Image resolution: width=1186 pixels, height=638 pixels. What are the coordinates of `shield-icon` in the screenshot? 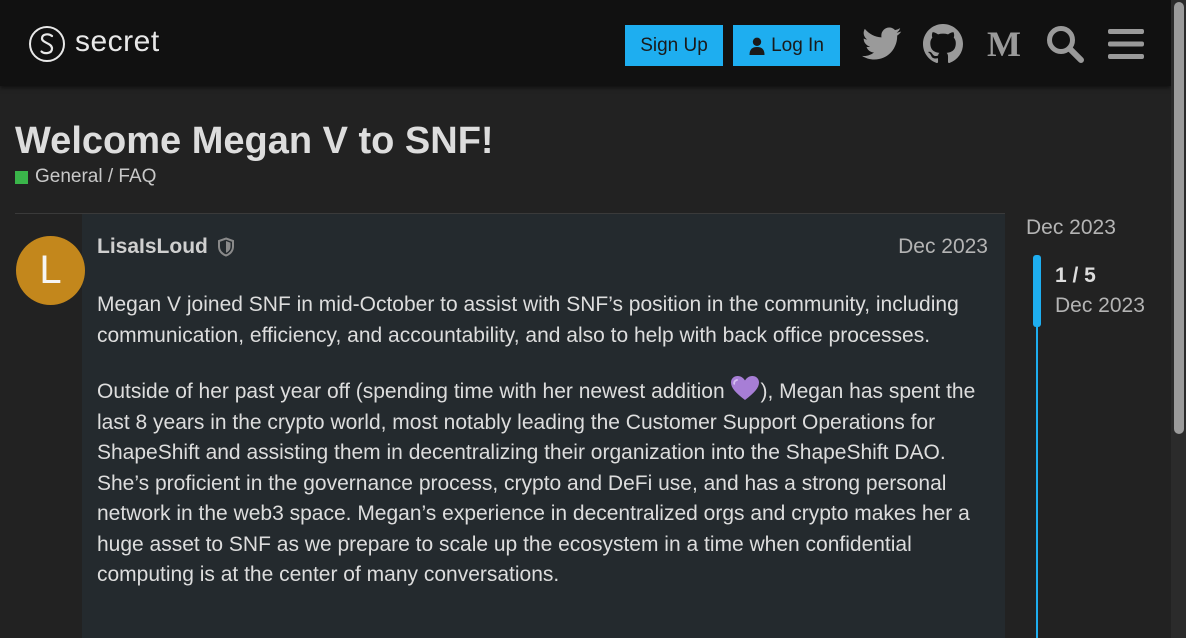 It's located at (226, 247).